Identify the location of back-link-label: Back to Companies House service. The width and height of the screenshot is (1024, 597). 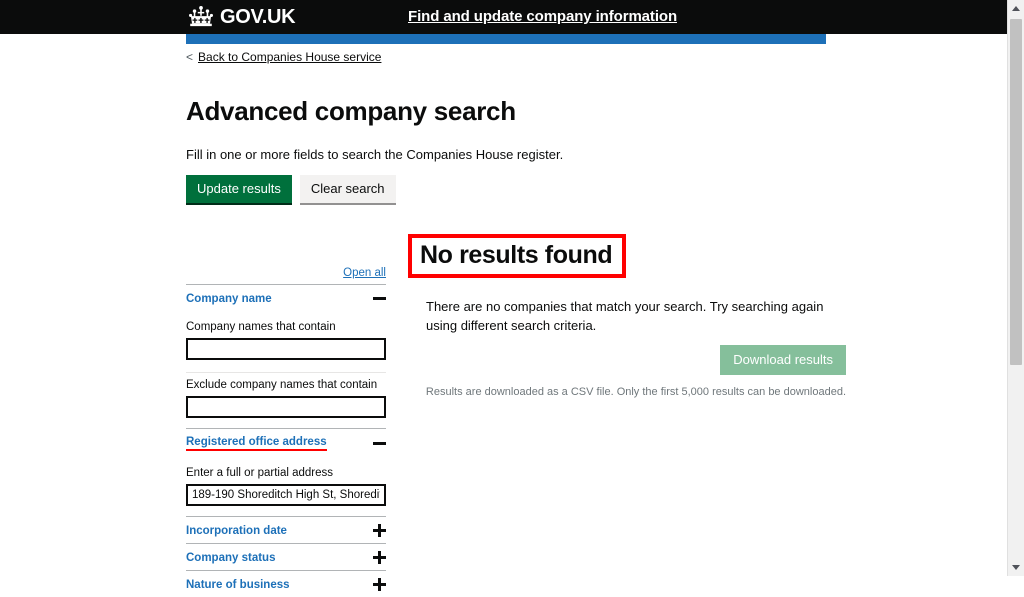
(290, 57).